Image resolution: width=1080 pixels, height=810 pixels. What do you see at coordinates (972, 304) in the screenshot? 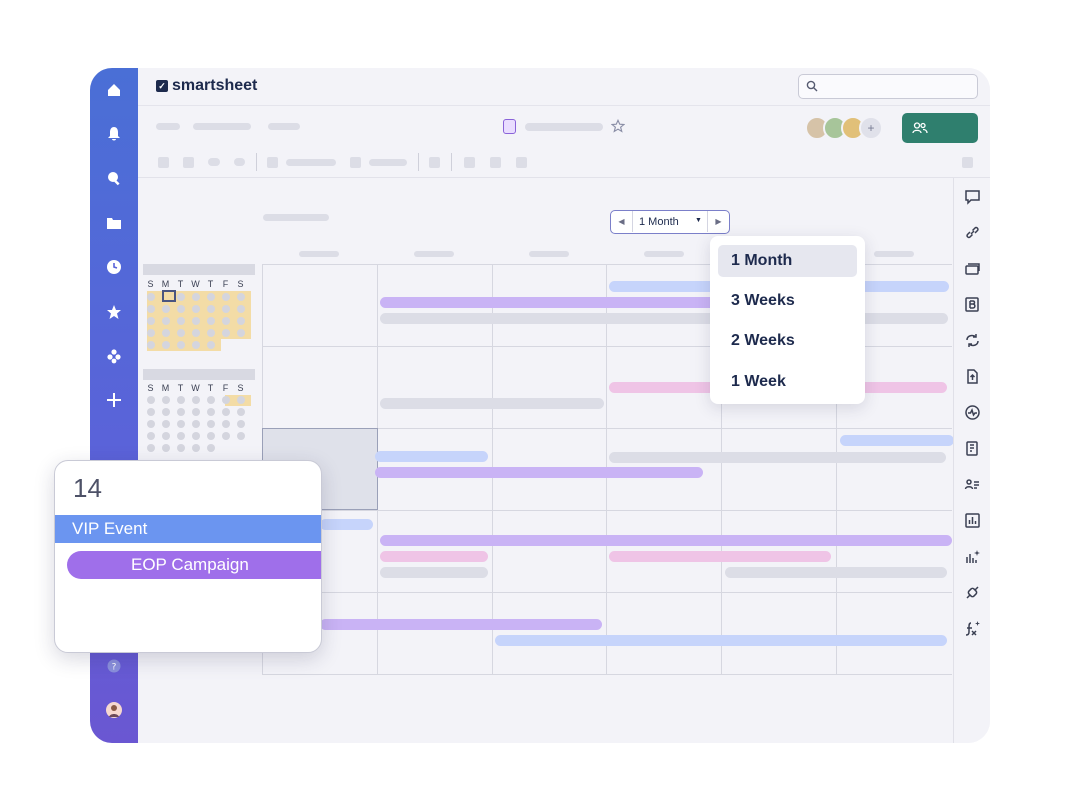
I see `brandfolder-icon` at bounding box center [972, 304].